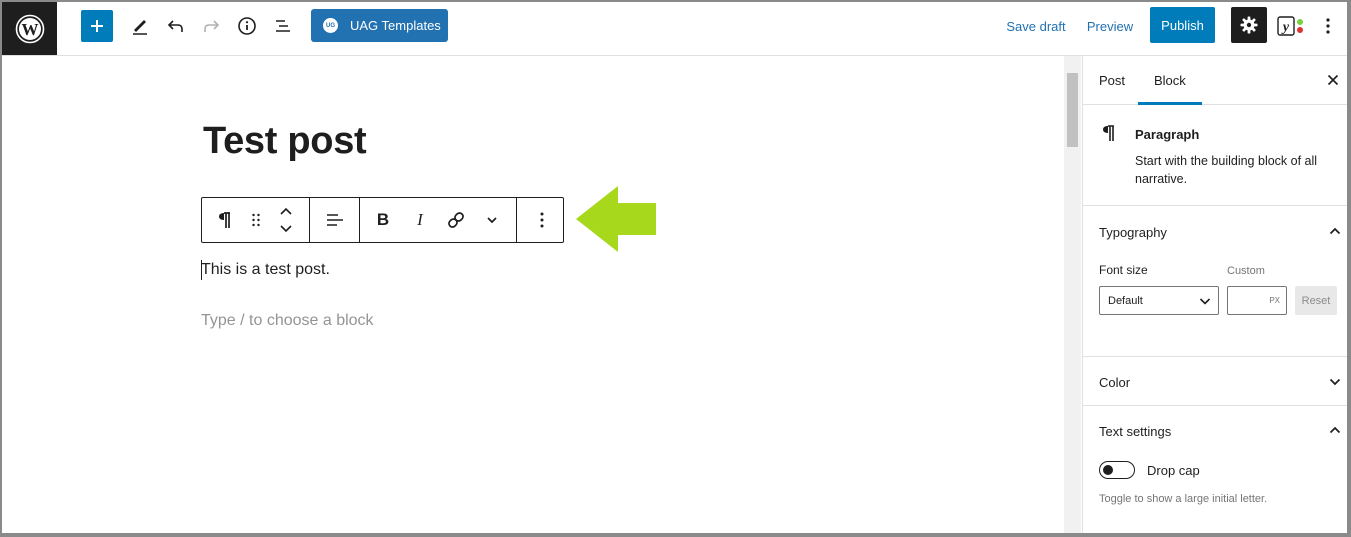  Describe the element at coordinates (285, 141) in the screenshot. I see `post-title: Test post` at that location.